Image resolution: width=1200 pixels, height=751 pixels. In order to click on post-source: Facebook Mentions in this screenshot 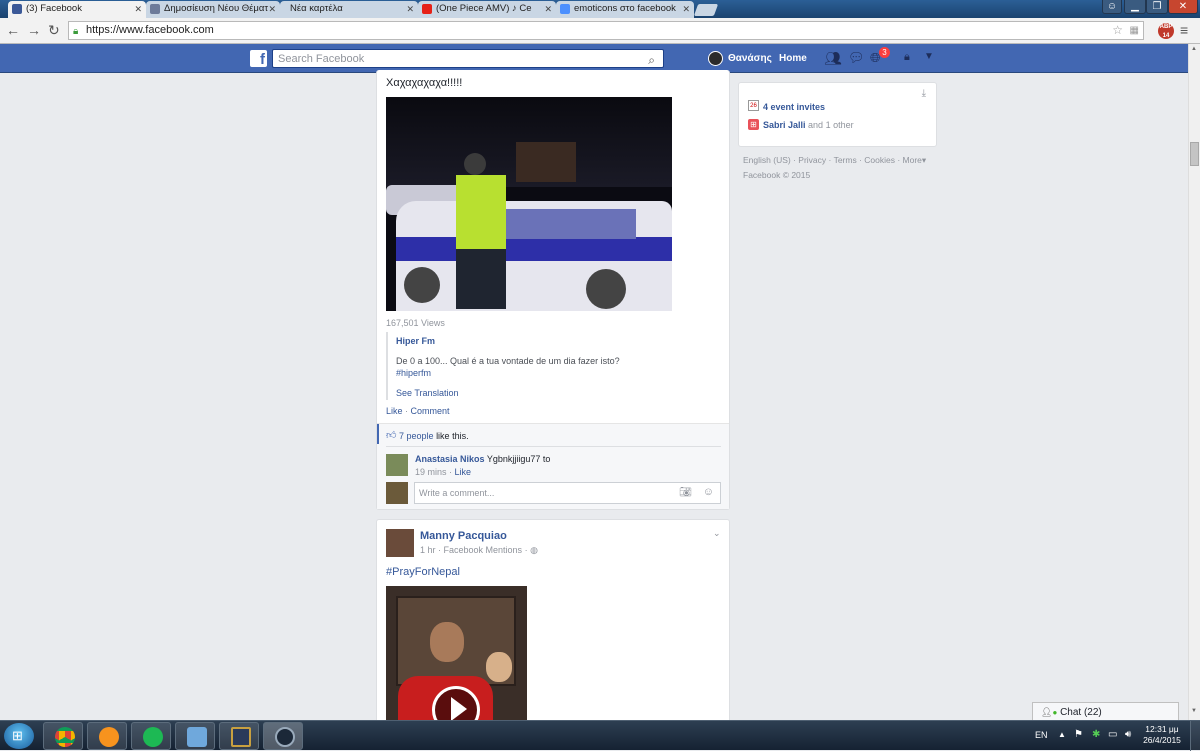, I will do `click(483, 550)`.